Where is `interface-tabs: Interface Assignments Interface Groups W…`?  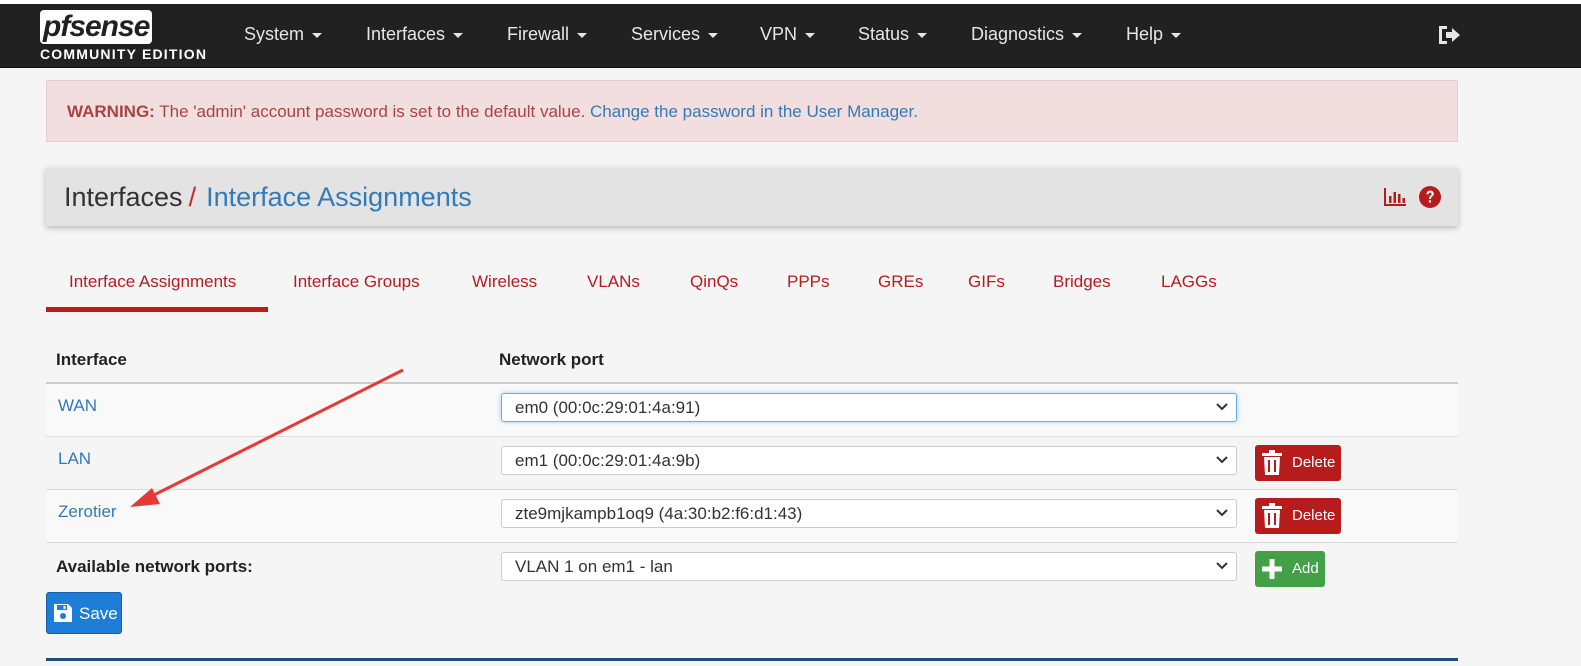
interface-tabs: Interface Assignments Interface Groups W… is located at coordinates (752, 286).